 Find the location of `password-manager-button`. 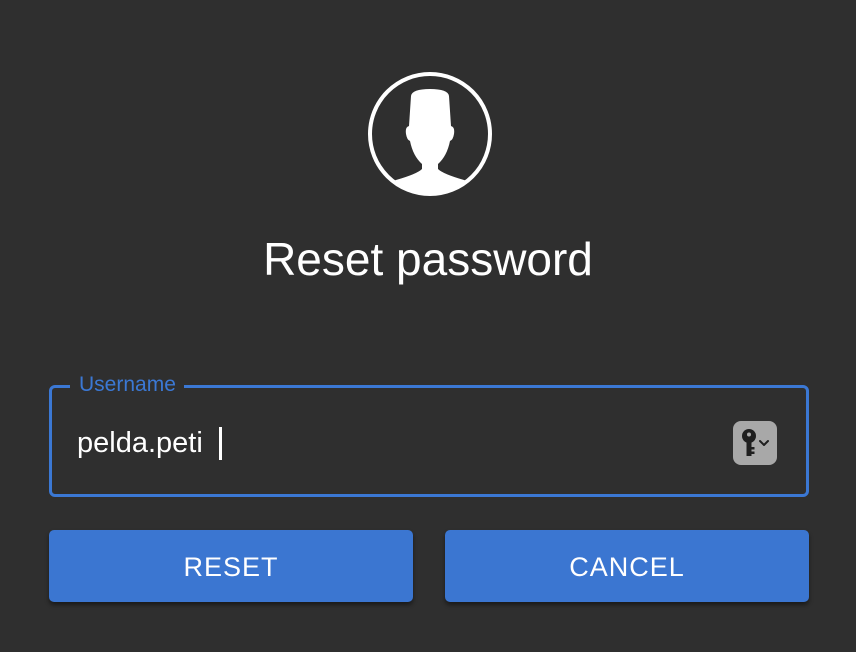

password-manager-button is located at coordinates (755, 443).